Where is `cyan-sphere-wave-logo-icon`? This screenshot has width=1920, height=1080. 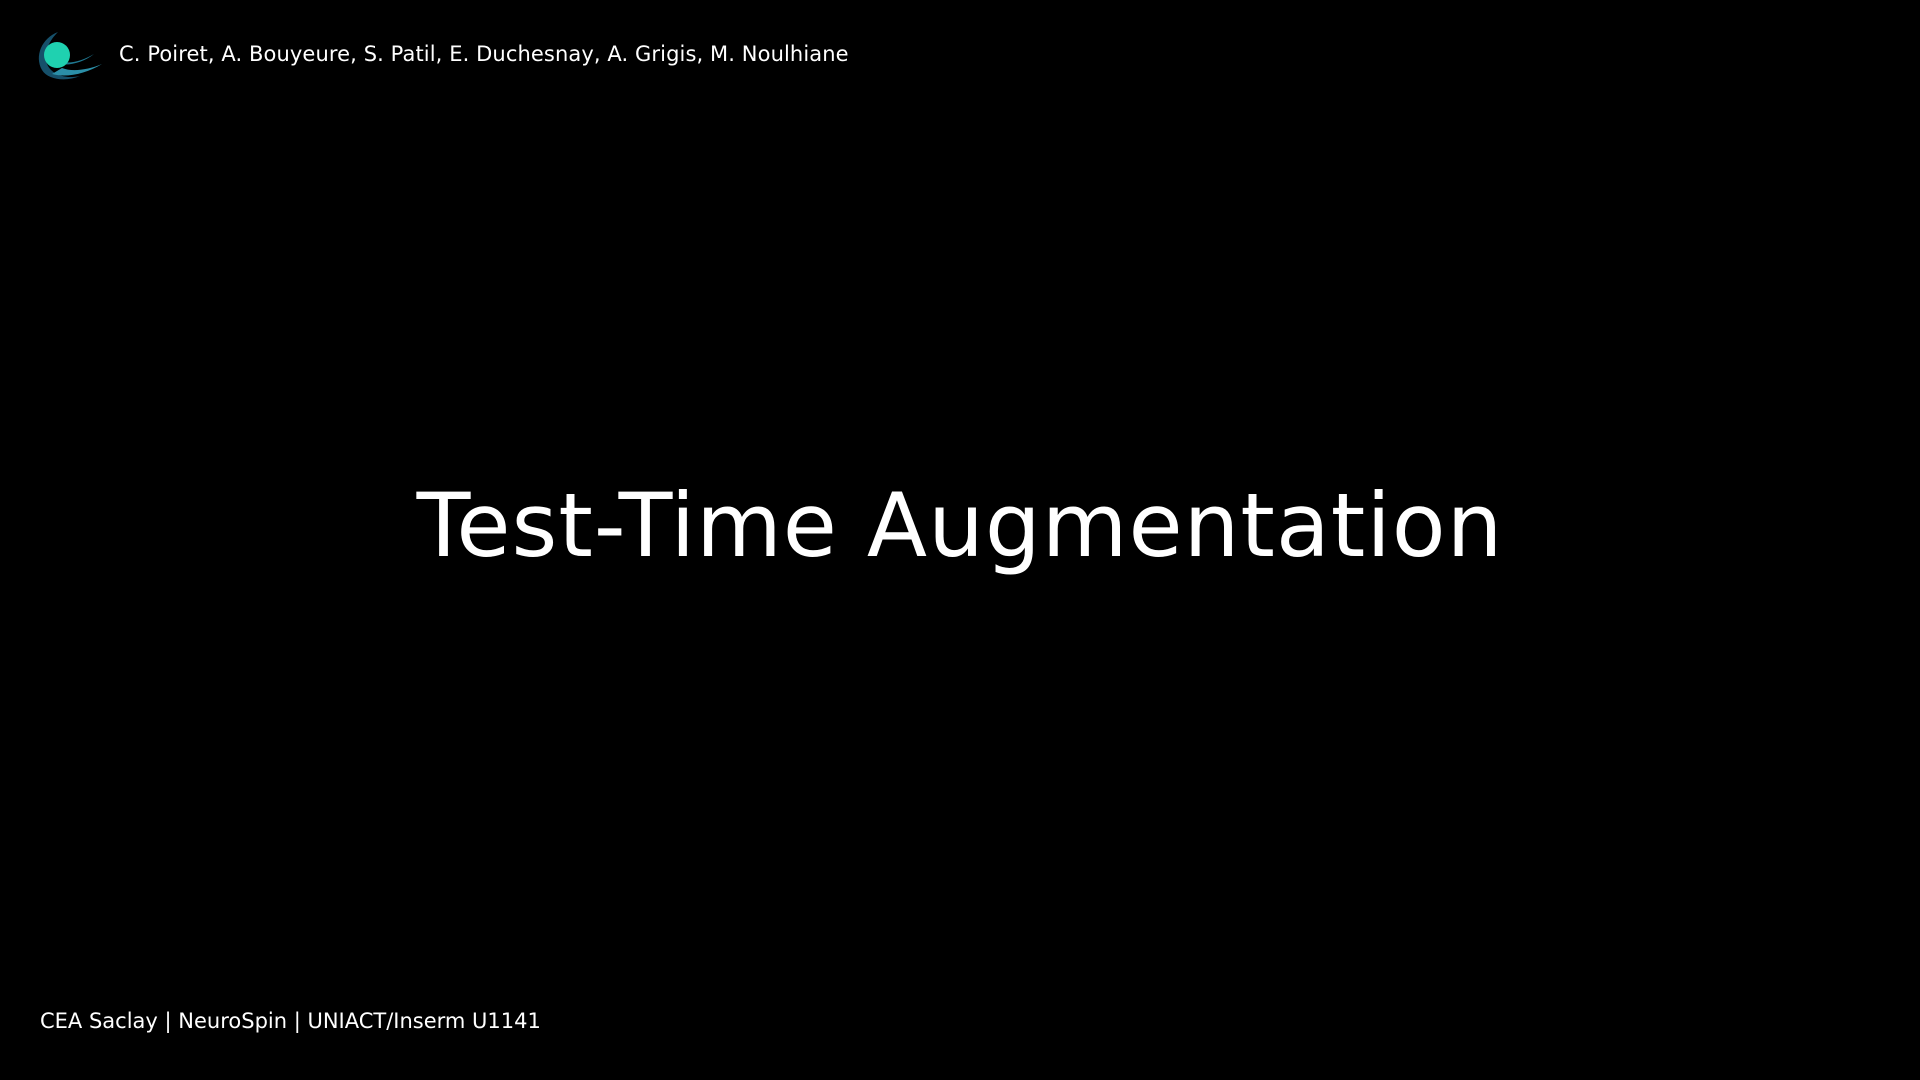
cyan-sphere-wave-logo-icon is located at coordinates (70, 56).